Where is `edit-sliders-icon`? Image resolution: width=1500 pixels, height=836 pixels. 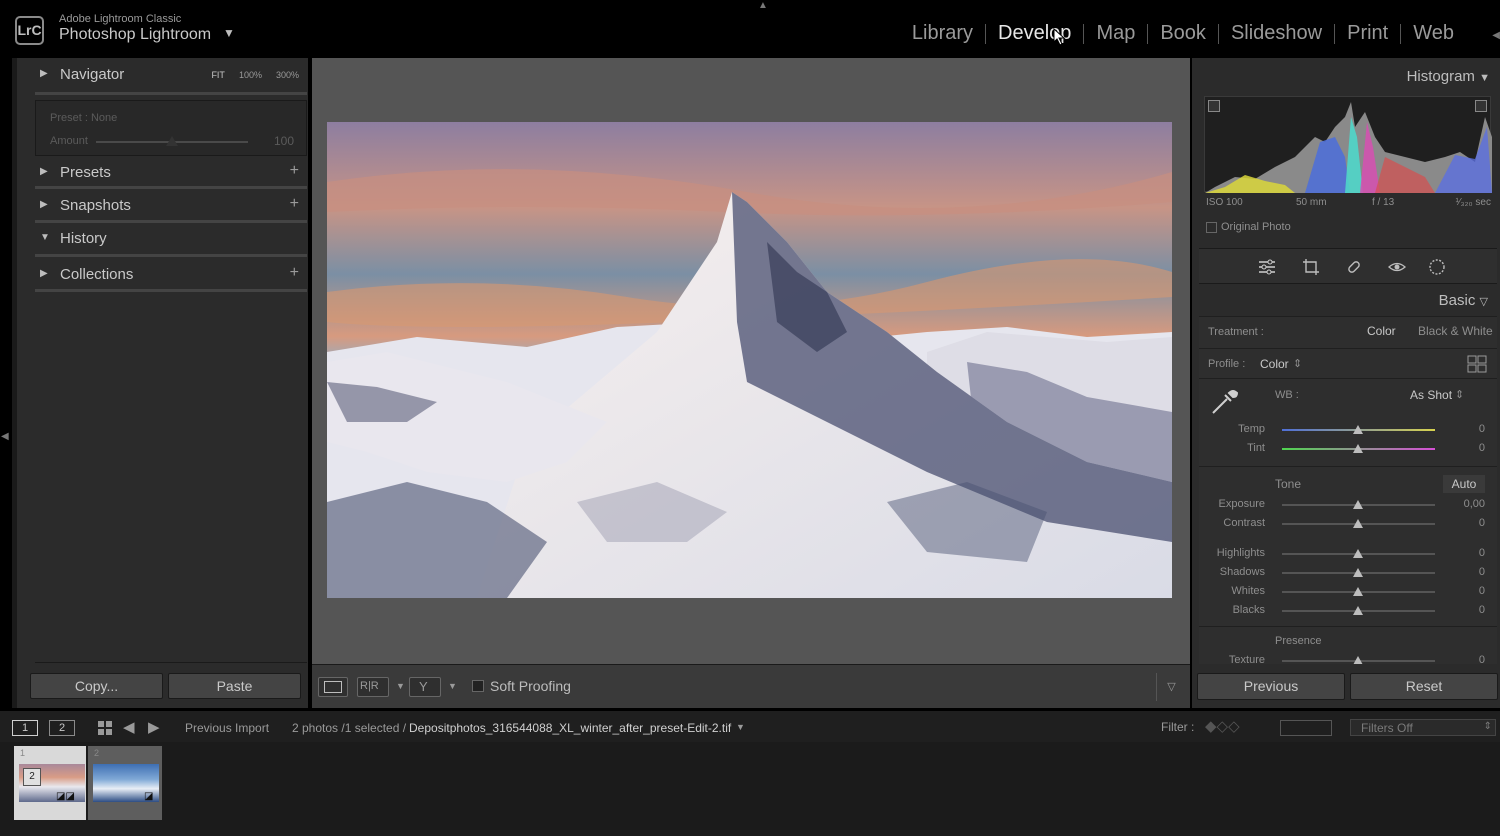
edit-sliders-icon is located at coordinates (1267, 267).